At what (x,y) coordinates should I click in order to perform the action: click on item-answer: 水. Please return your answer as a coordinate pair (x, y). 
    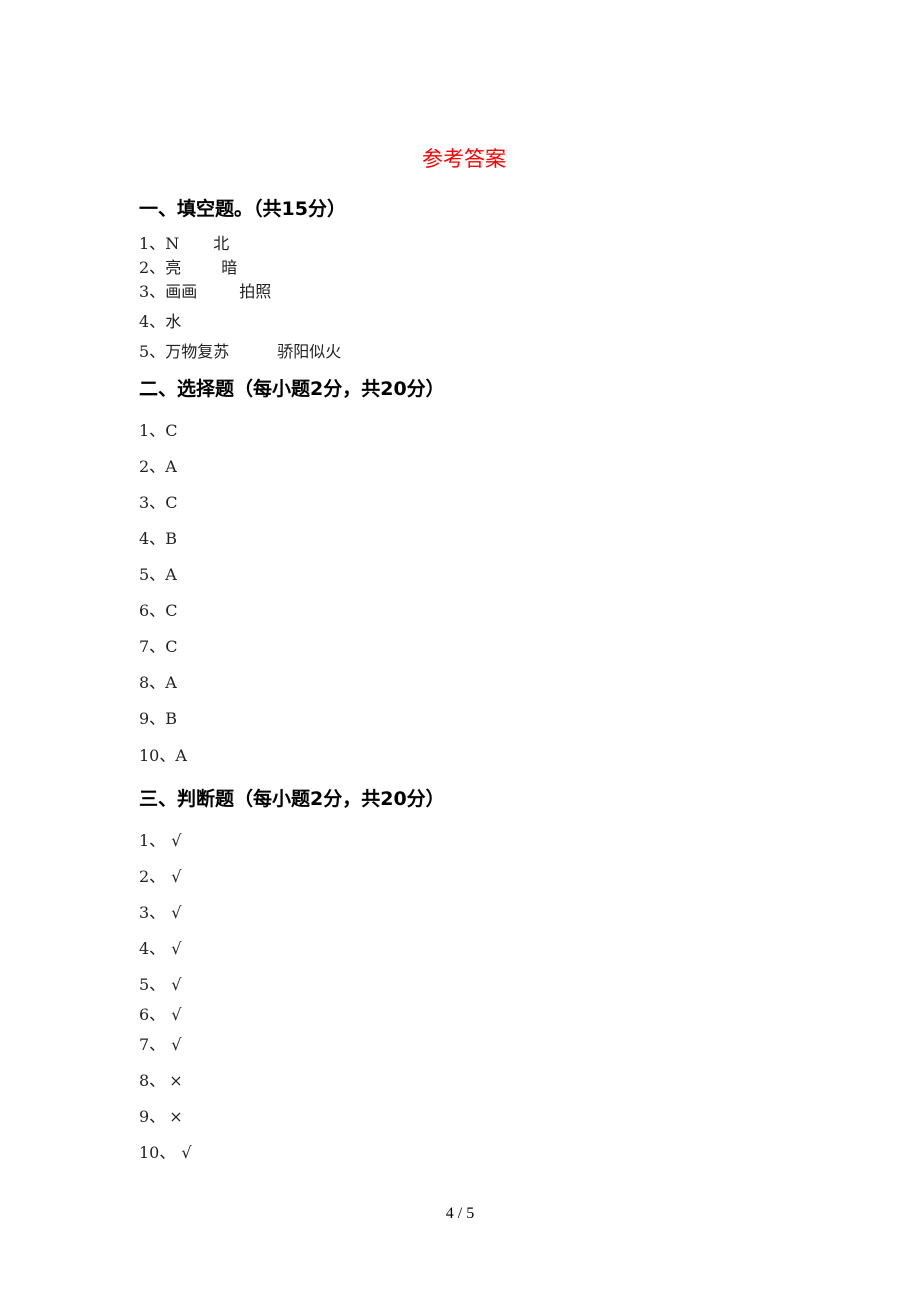
    Looking at the image, I should click on (173, 321).